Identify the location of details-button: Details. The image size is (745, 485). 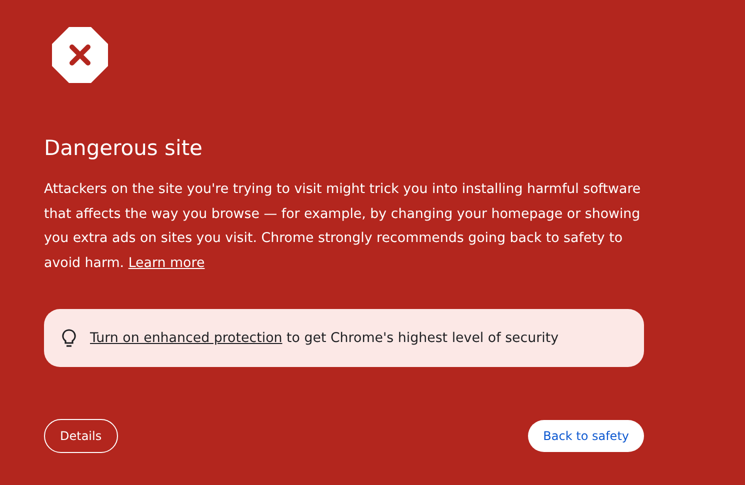
(81, 436).